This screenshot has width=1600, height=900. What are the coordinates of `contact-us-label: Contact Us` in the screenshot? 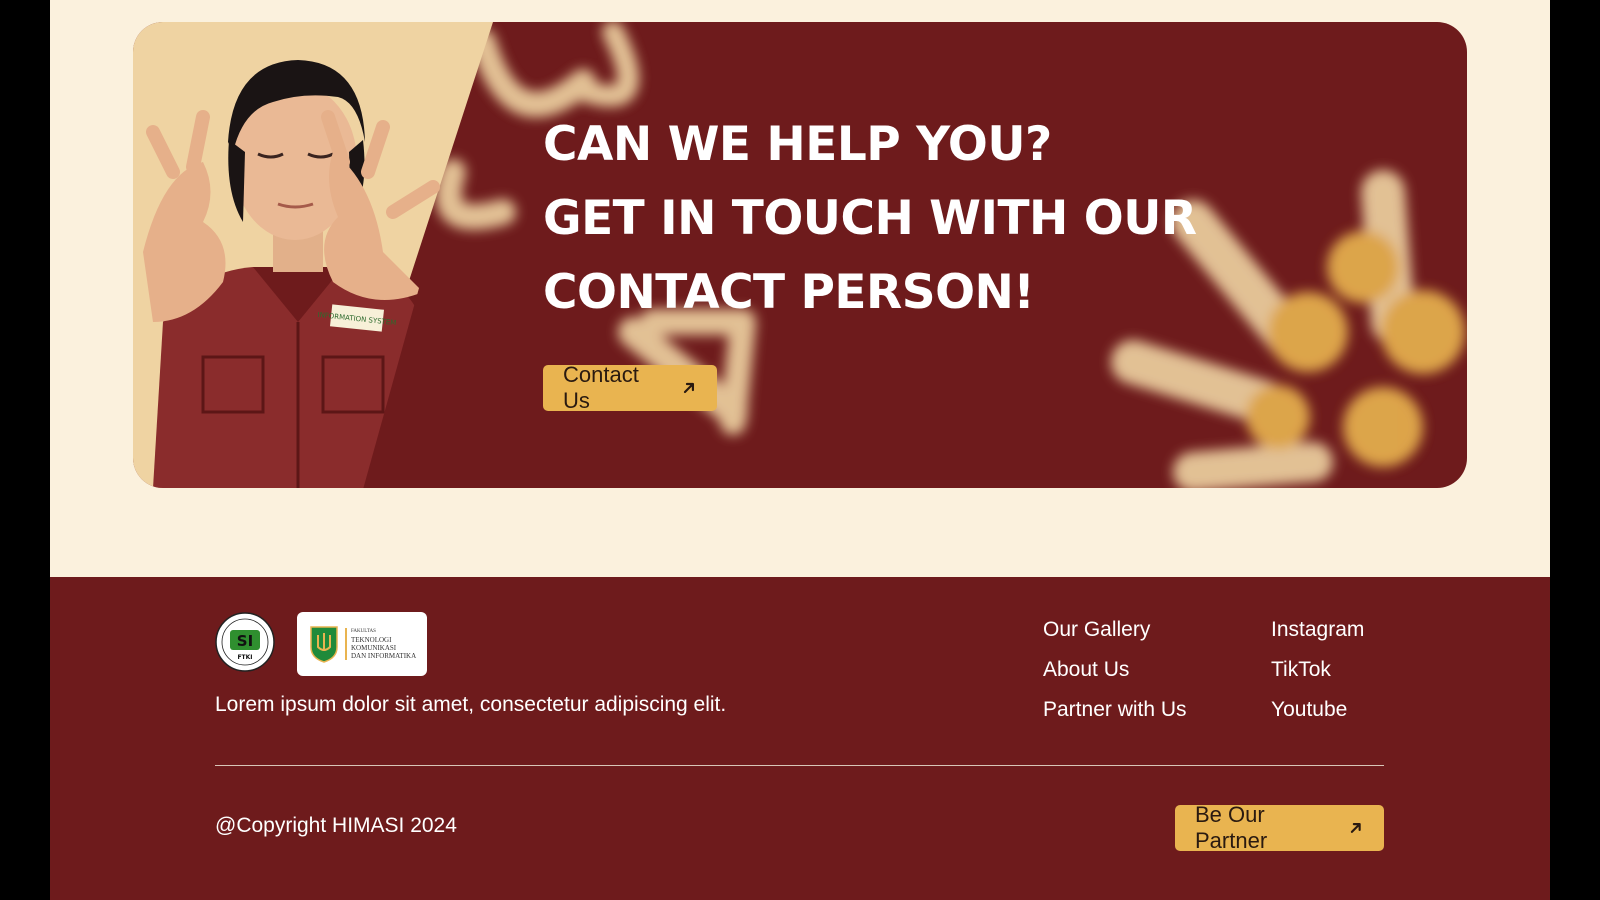 It's located at (601, 387).